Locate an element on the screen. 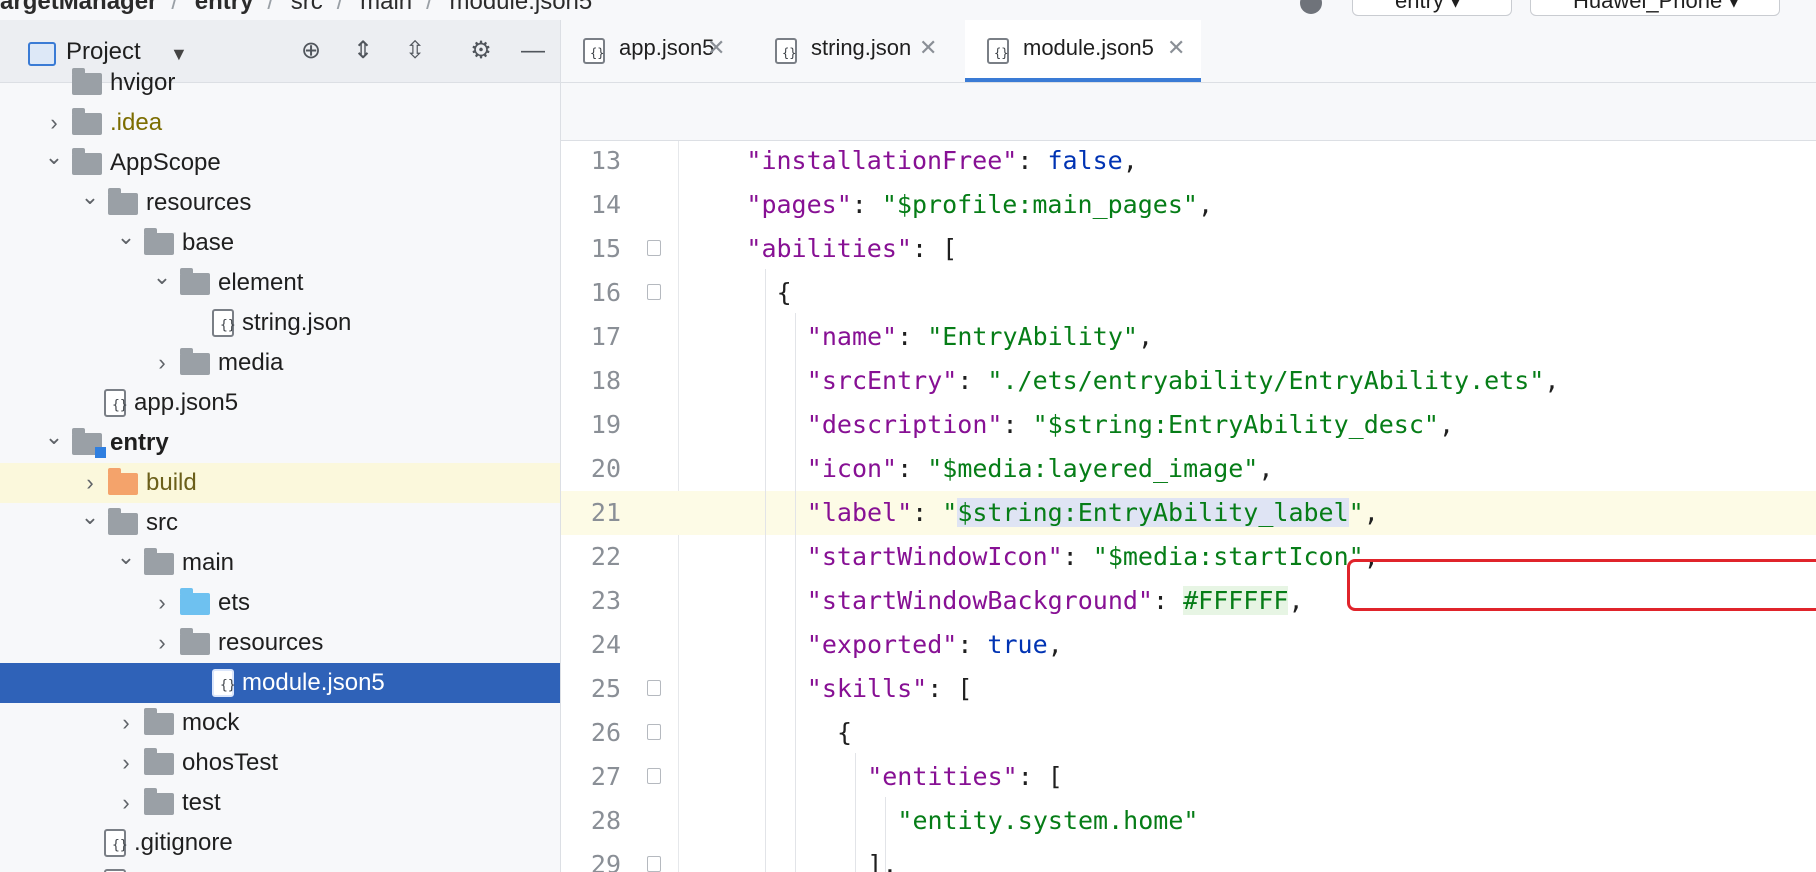  chevron-down-icon: ▼ is located at coordinates (179, 54).